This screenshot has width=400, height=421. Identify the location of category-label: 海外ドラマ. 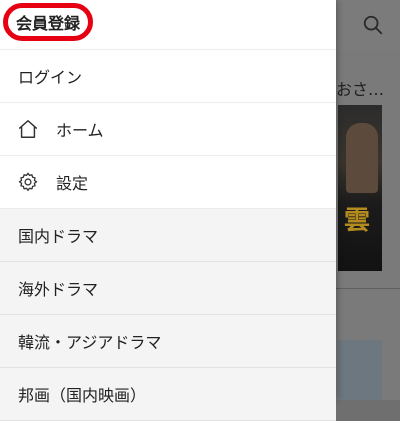
(58, 289).